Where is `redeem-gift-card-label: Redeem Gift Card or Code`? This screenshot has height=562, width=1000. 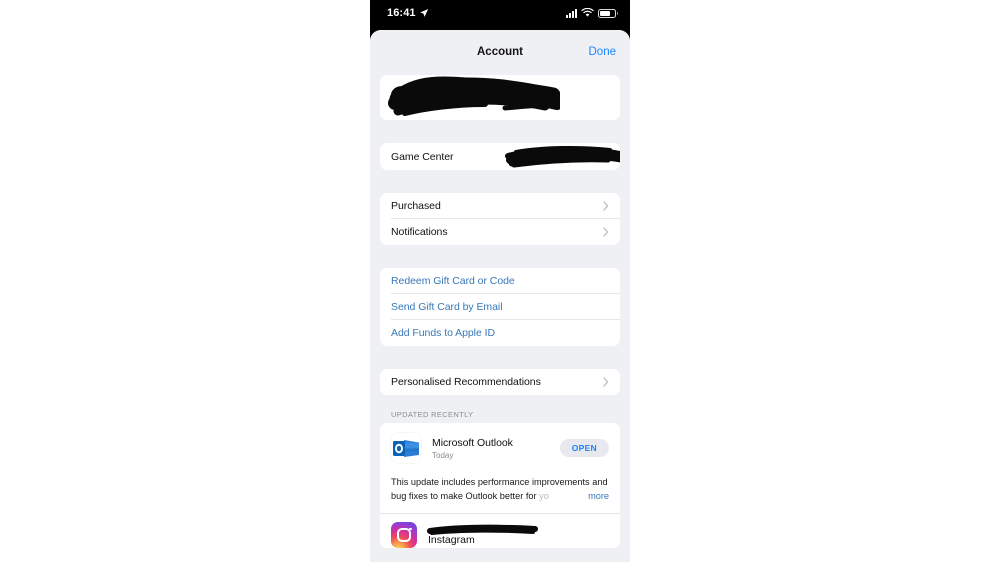 redeem-gift-card-label: Redeem Gift Card or Code is located at coordinates (453, 281).